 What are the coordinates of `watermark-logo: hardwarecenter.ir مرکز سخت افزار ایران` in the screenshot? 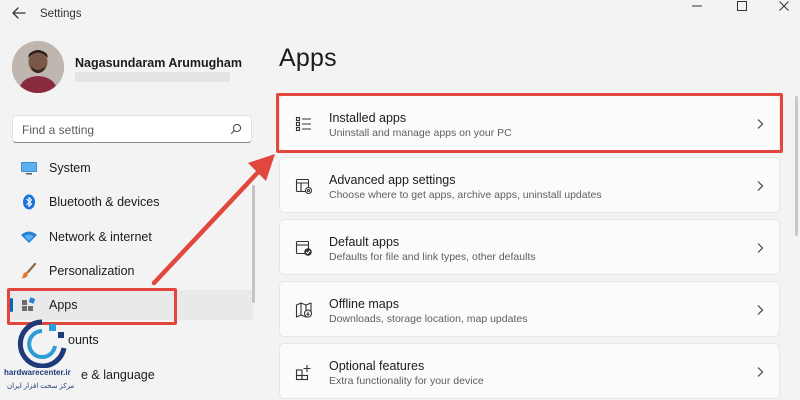 It's located at (41, 359).